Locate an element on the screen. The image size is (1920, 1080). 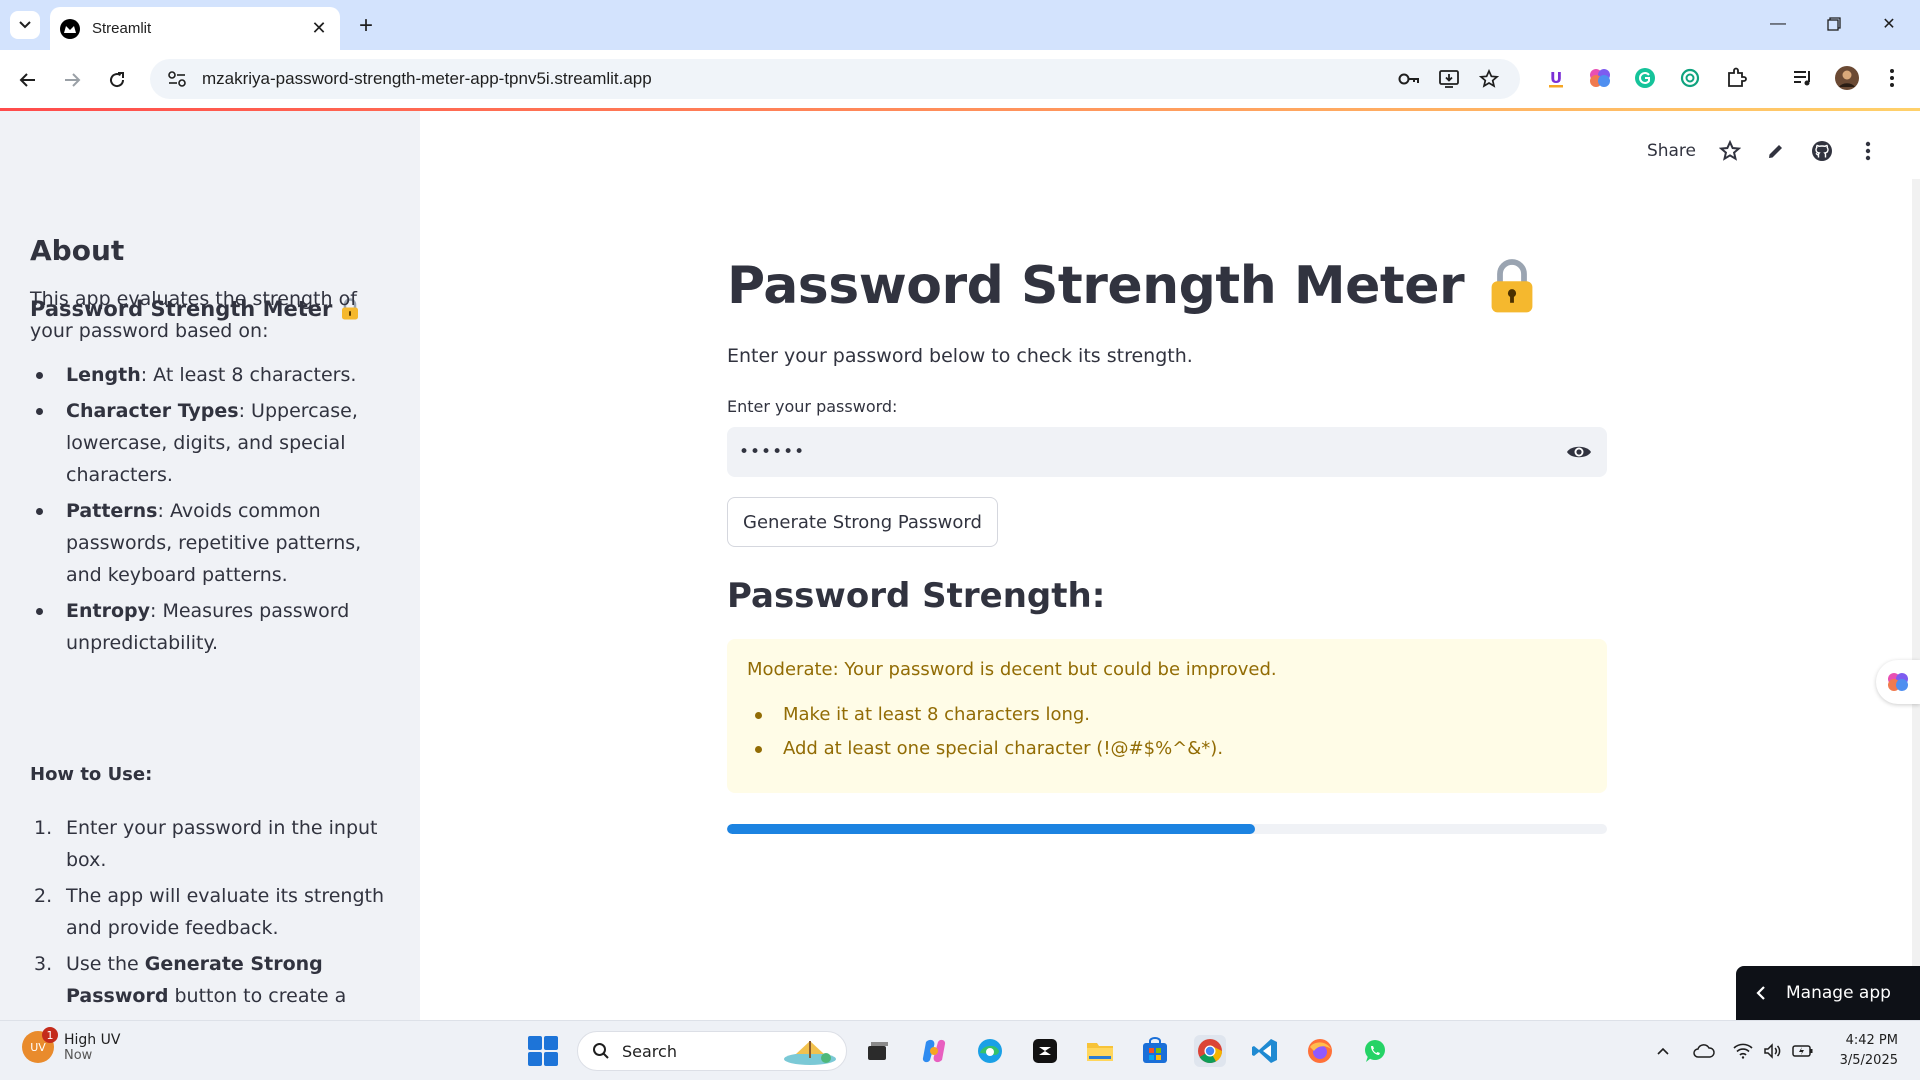
criterion-desc: : At least 8 characters. is located at coordinates (248, 375).